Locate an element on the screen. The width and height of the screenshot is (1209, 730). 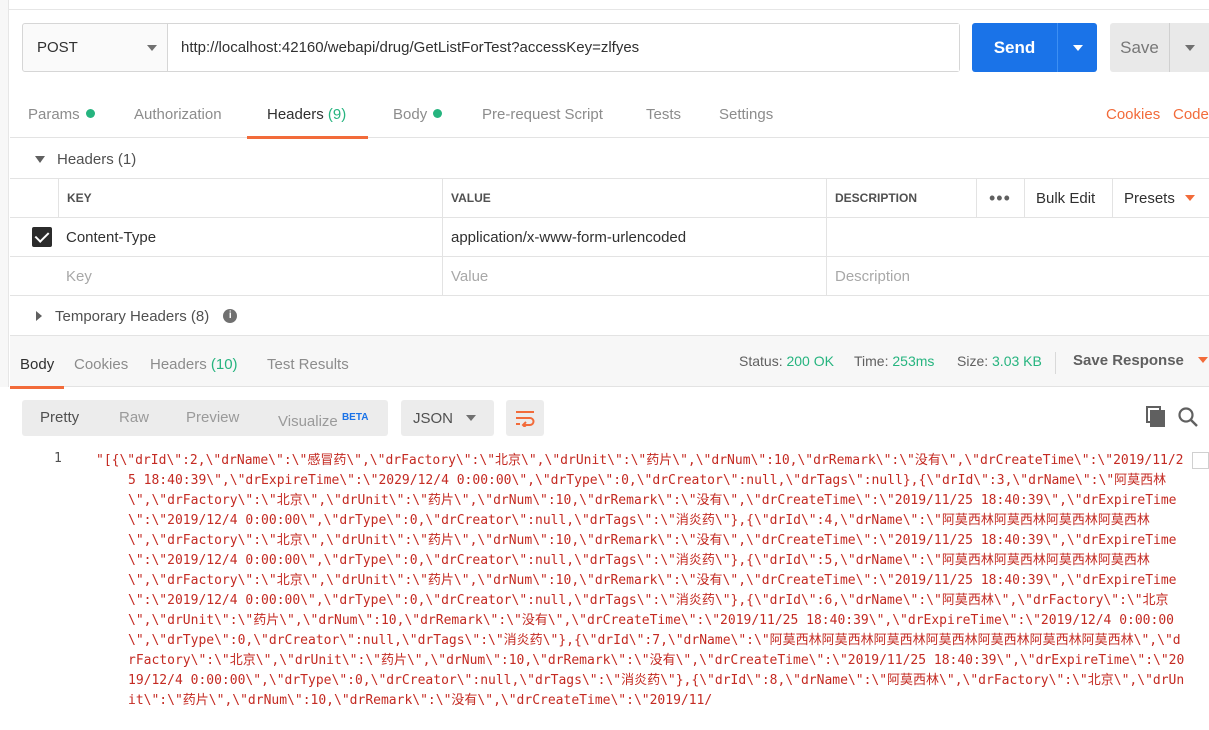
left-edge is located at coordinates (4, 193).